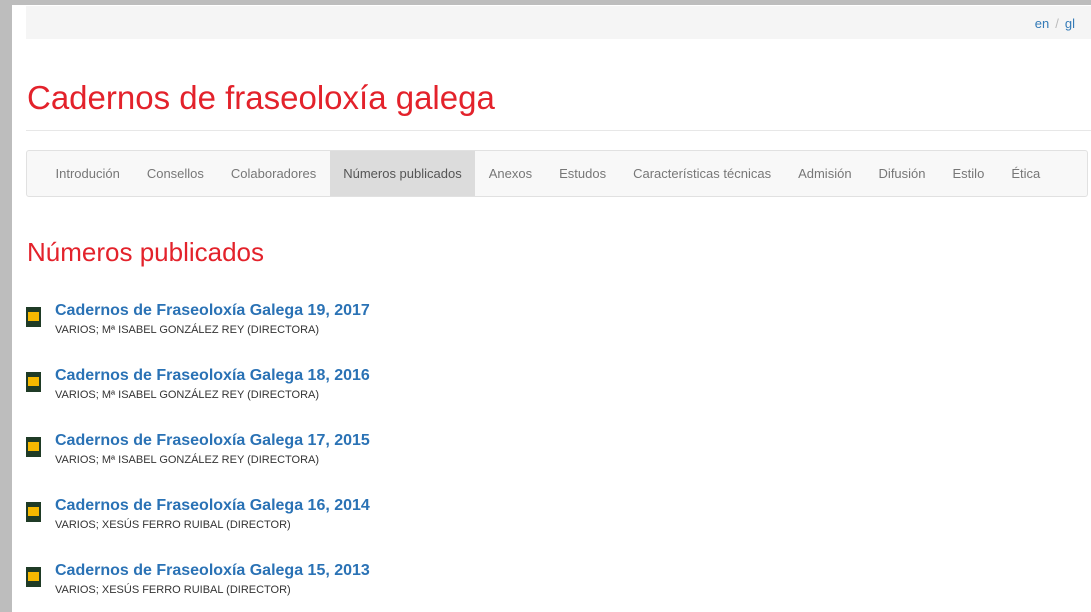 The image size is (1091, 612). Describe the element at coordinates (1070, 23) in the screenshot. I see `lang-link-gl: gl` at that location.